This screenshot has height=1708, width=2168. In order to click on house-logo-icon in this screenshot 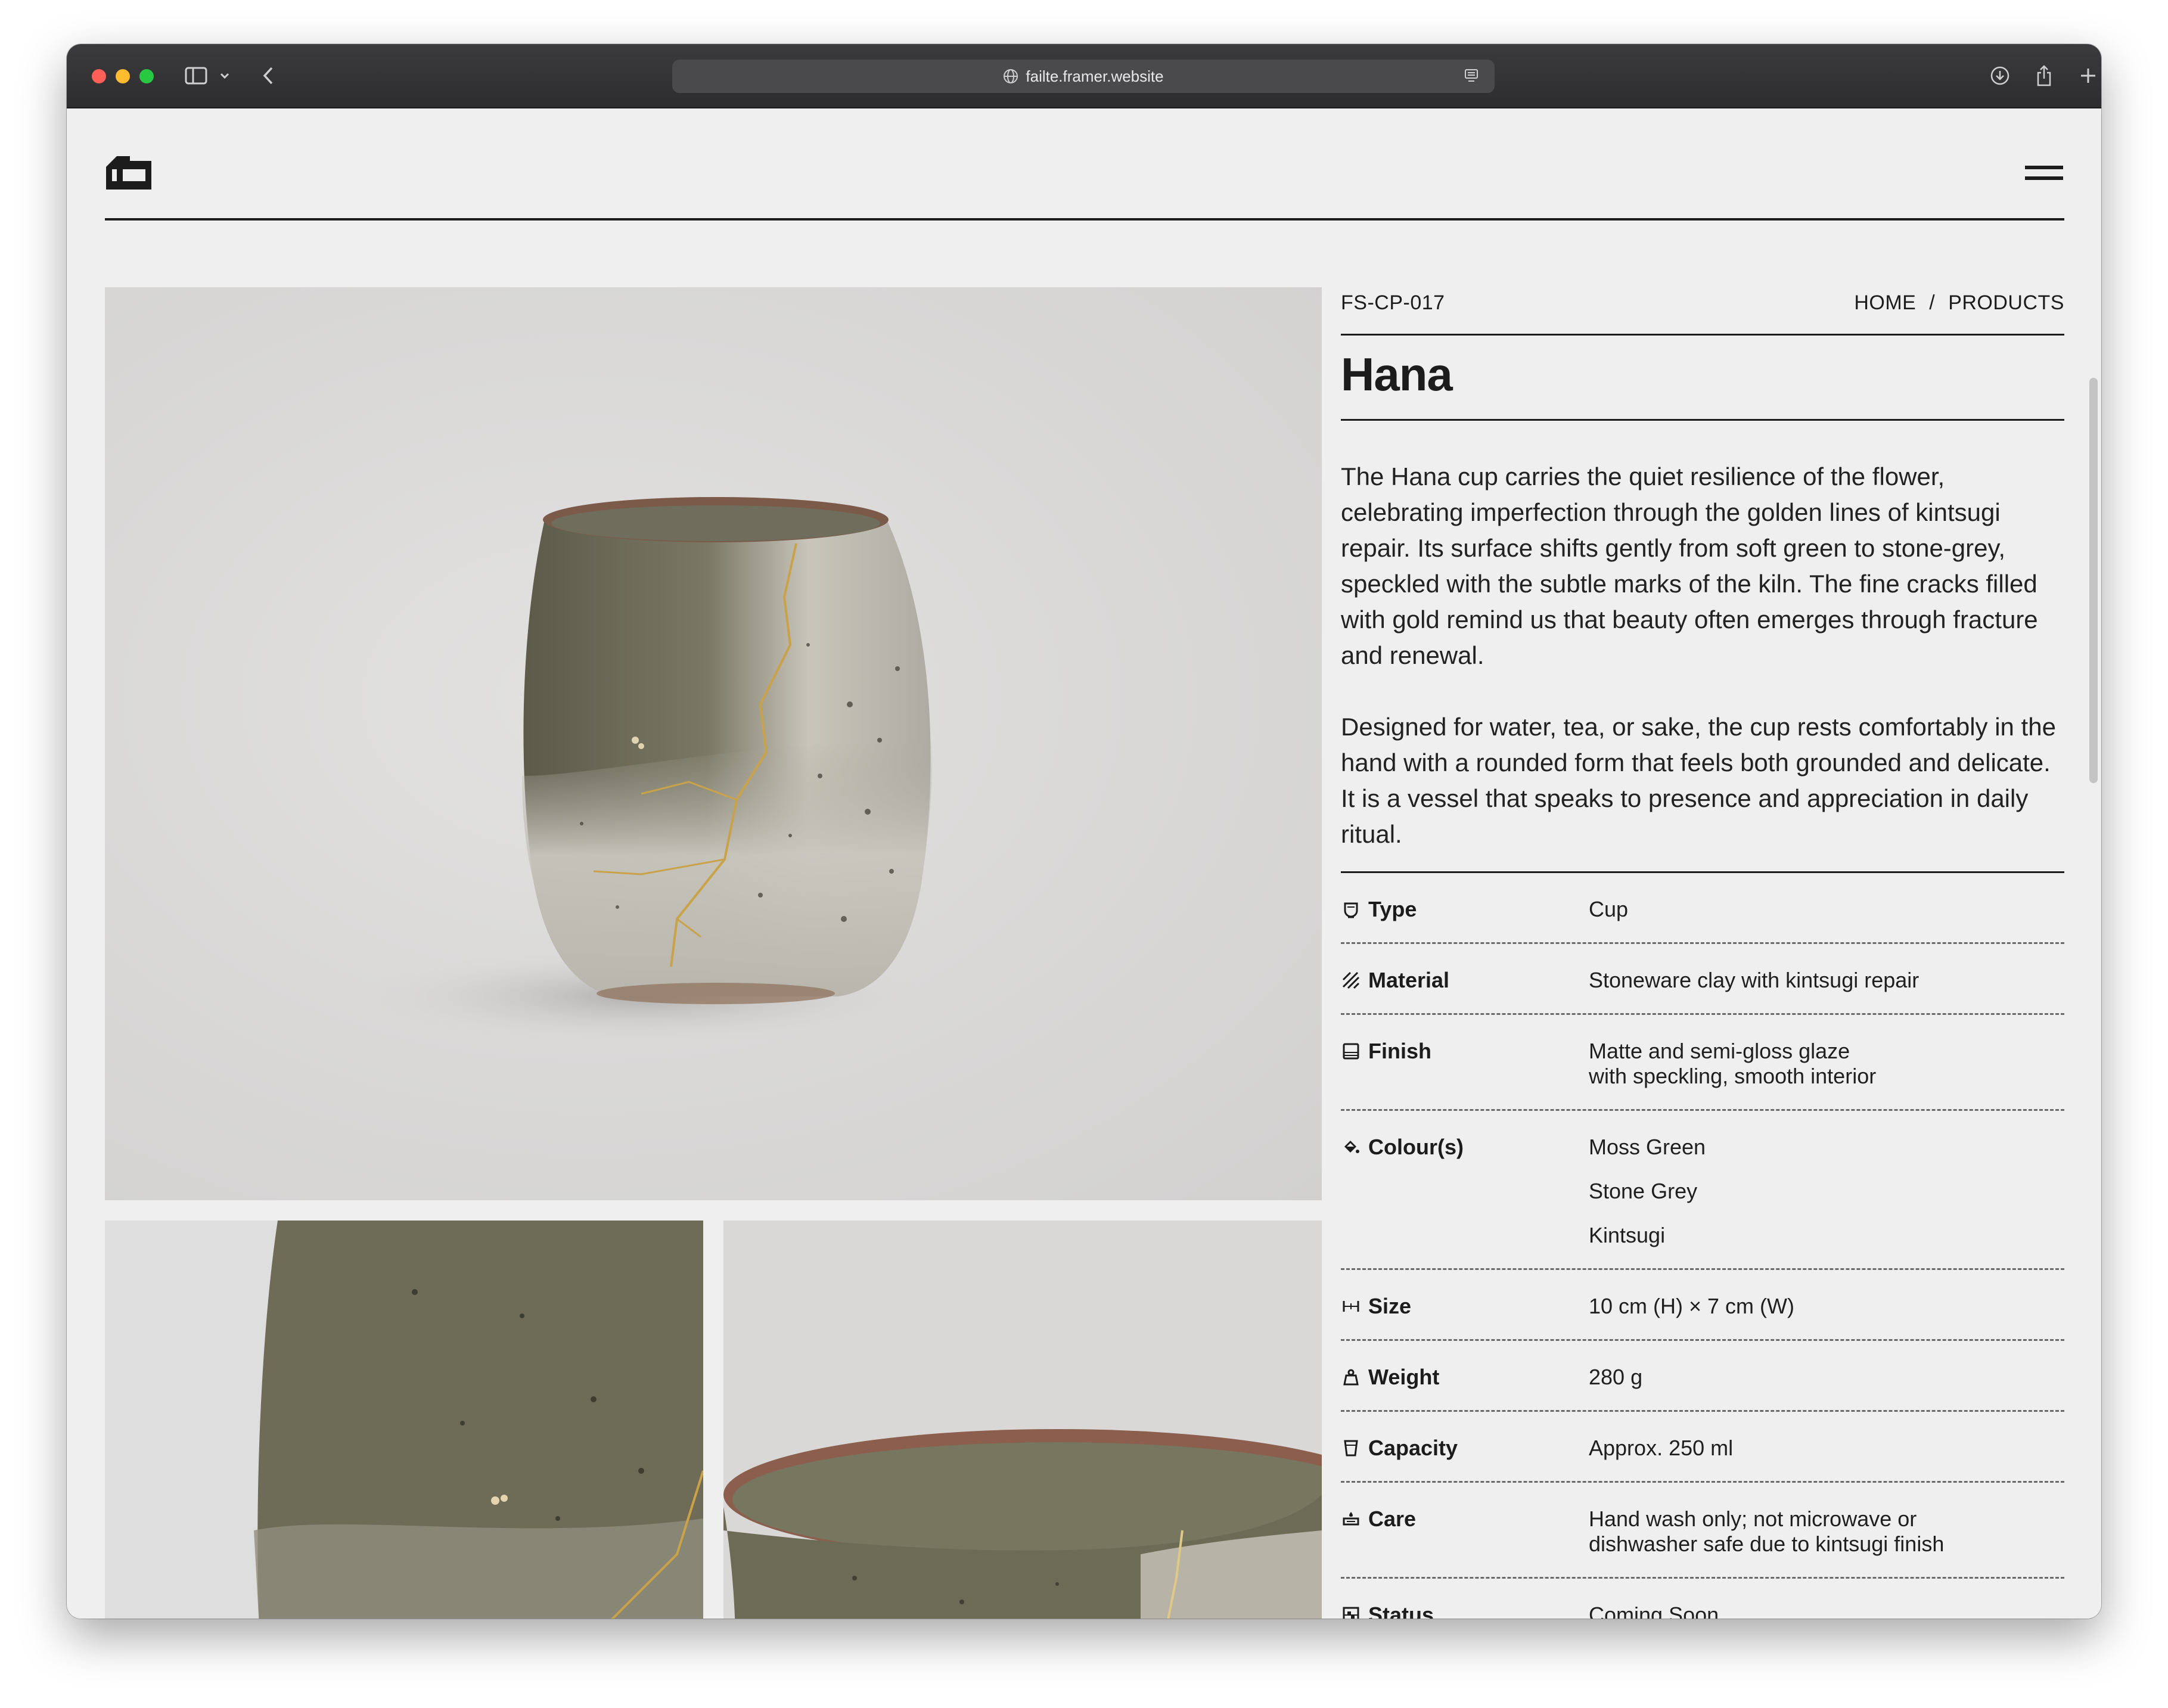, I will do `click(129, 174)`.